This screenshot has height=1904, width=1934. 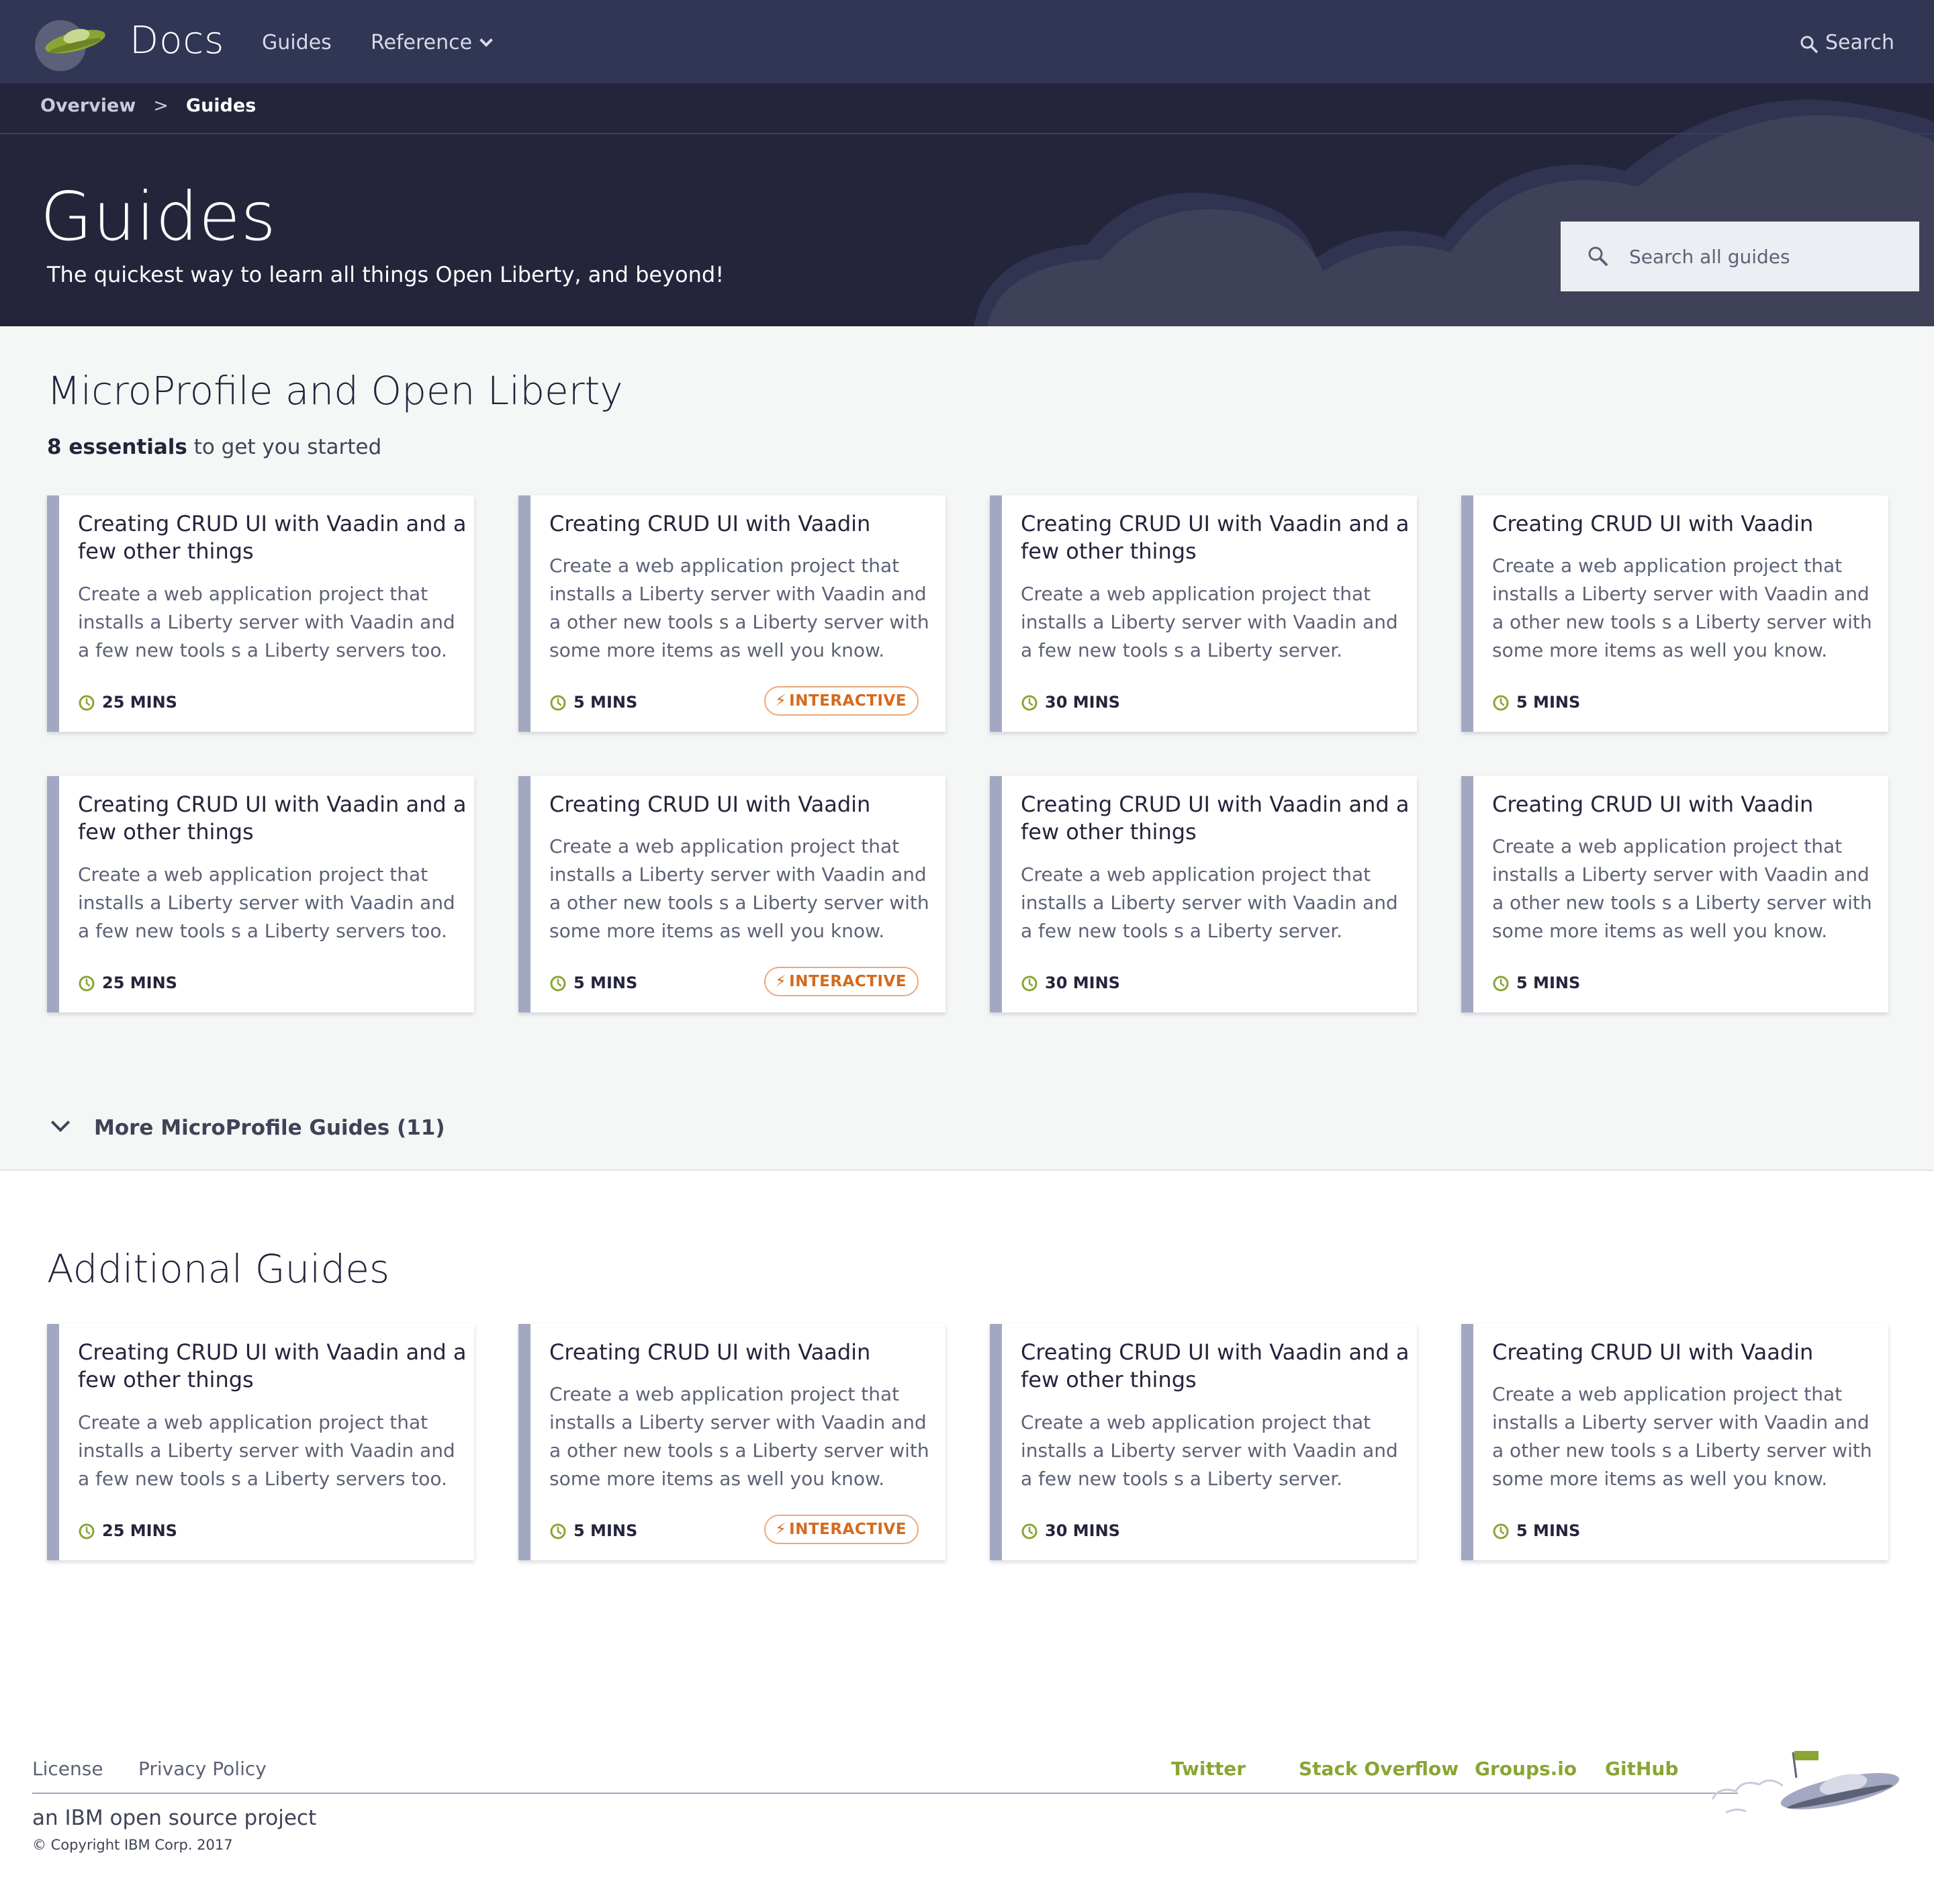 I want to click on breadcrumb-divider, so click(x=967, y=133).